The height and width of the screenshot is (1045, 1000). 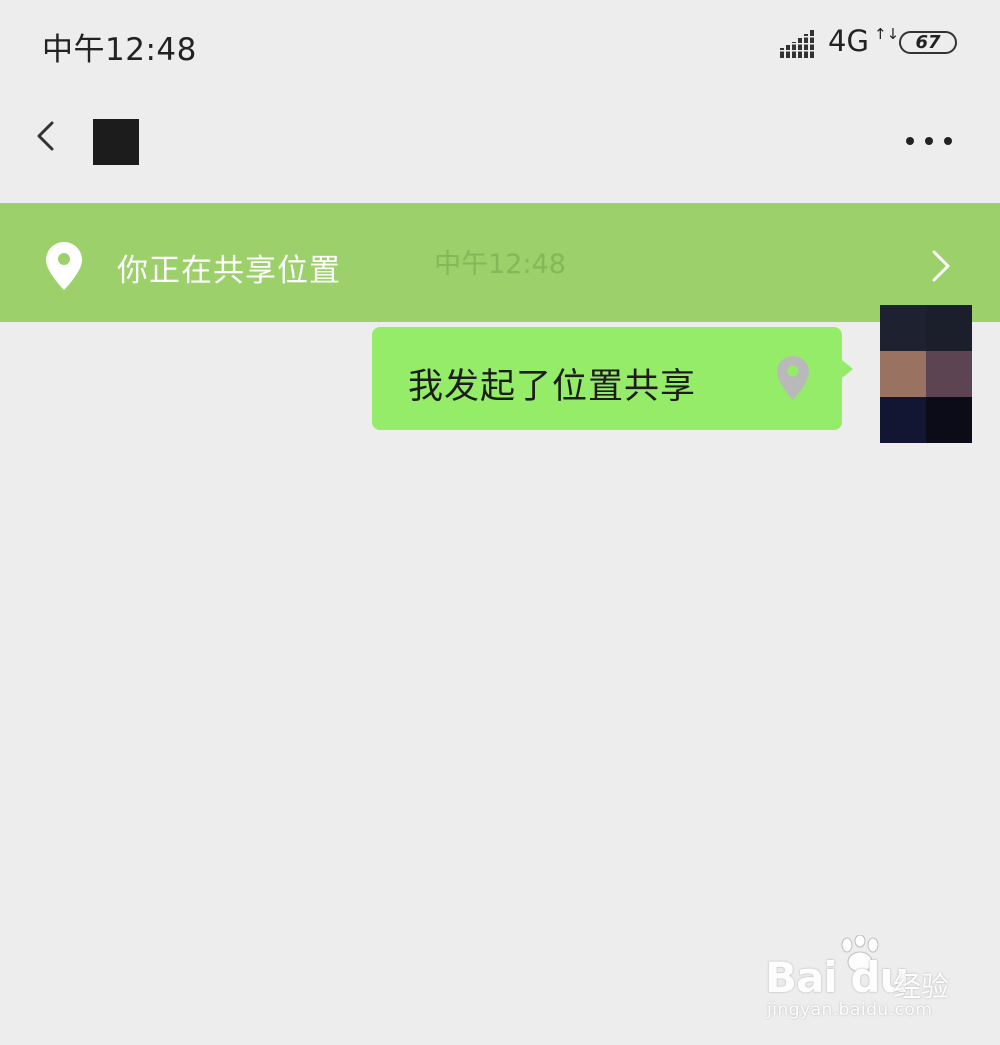 What do you see at coordinates (850, 1010) in the screenshot?
I see `watermark-url: jingyan.baidu.com` at bounding box center [850, 1010].